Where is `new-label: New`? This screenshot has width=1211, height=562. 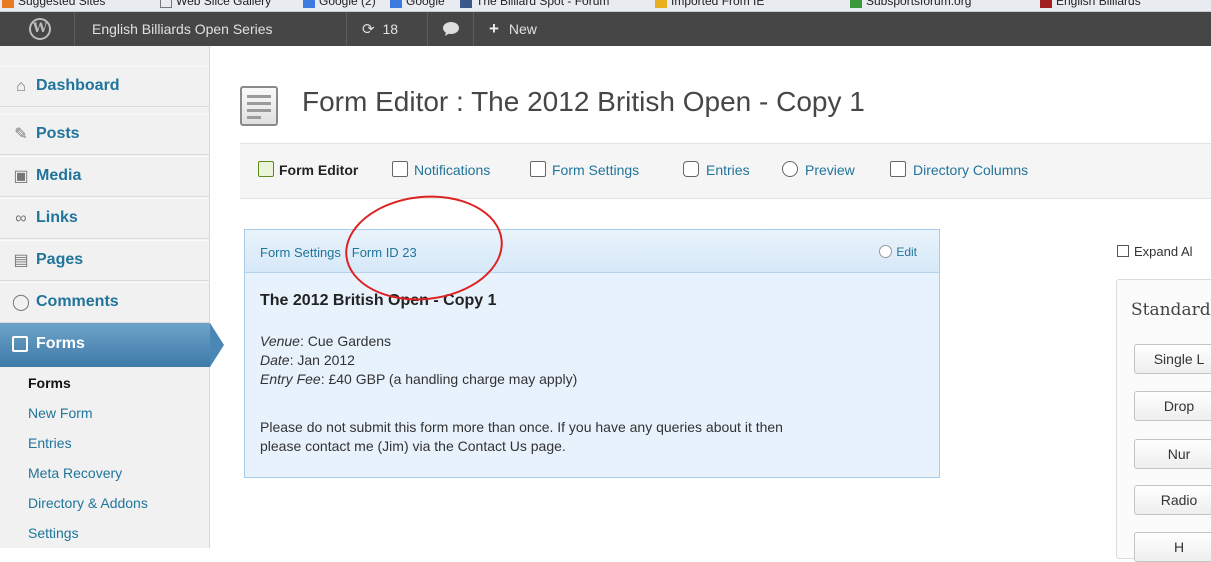
new-label: New is located at coordinates (522, 29).